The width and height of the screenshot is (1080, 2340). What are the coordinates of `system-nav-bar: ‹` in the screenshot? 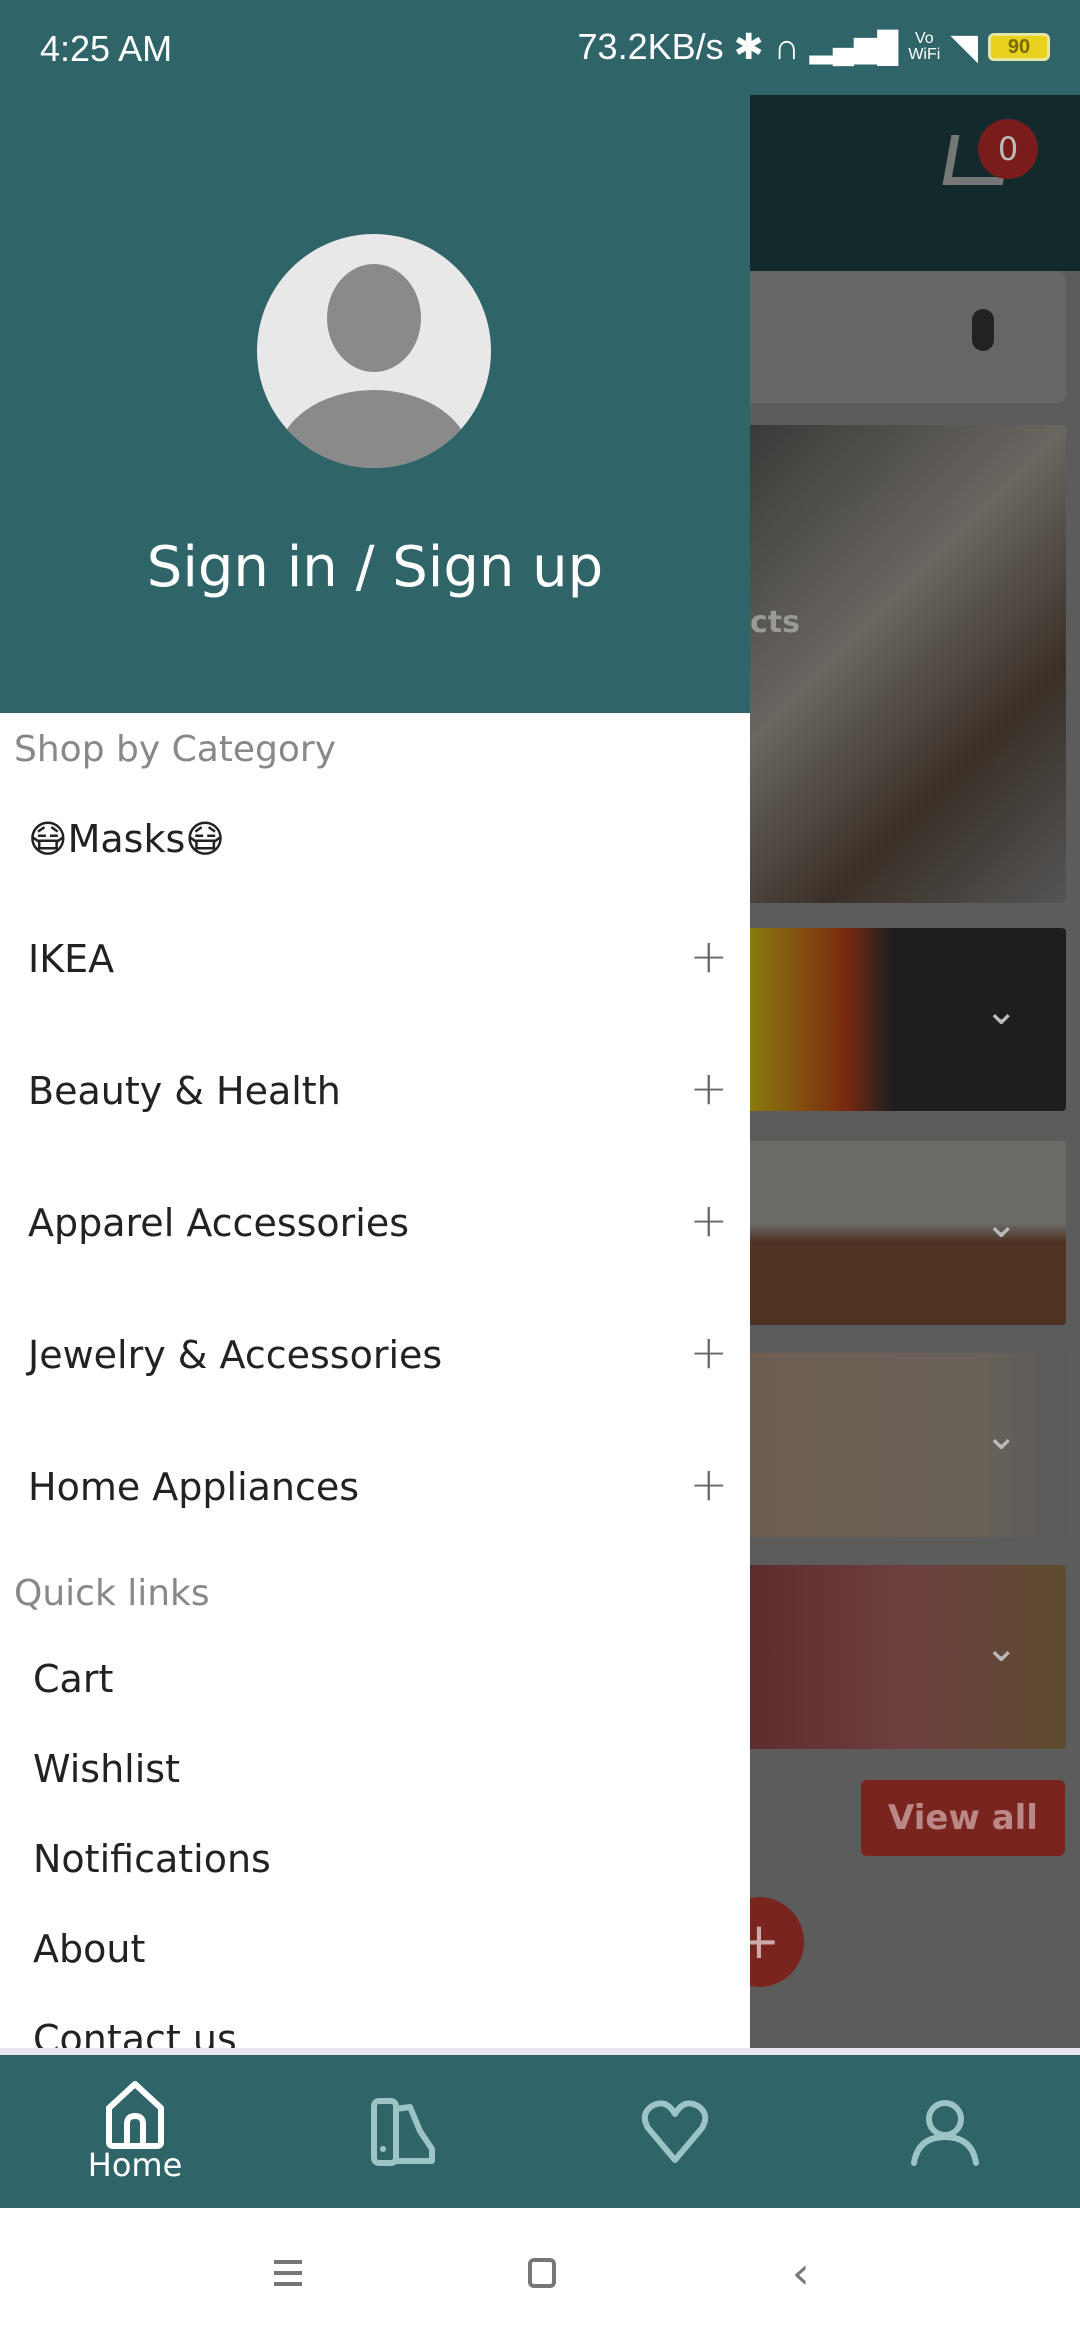 It's located at (540, 2274).